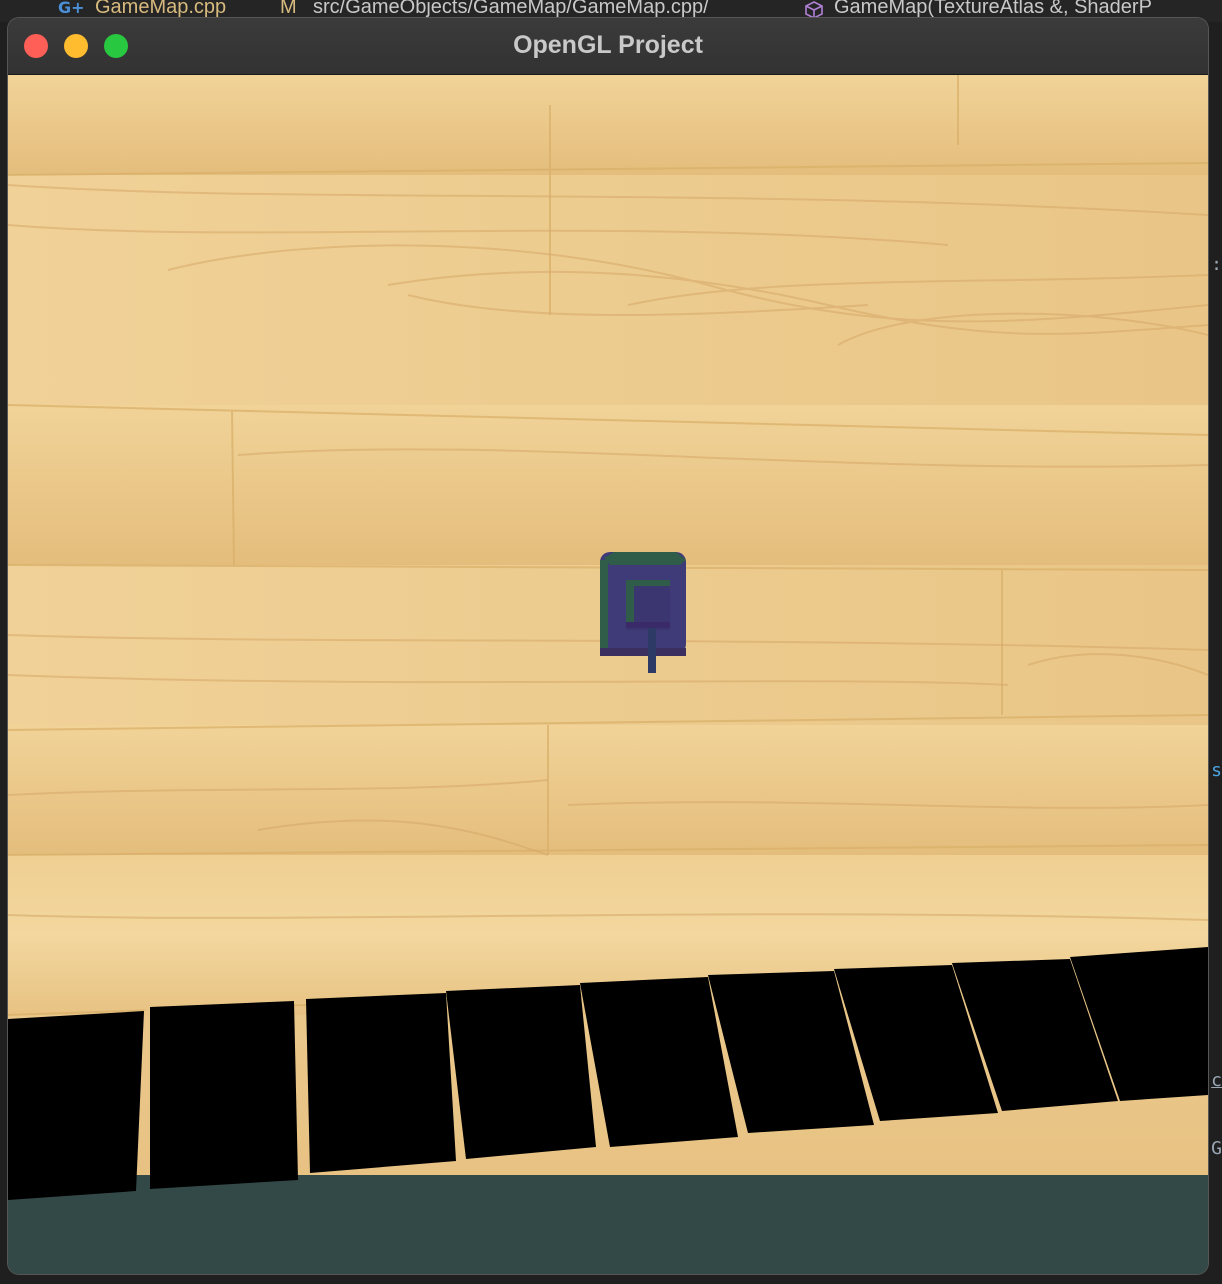 This screenshot has height=1284, width=1222. What do you see at coordinates (71, 8) in the screenshot?
I see `cpp-file-icon: G+` at bounding box center [71, 8].